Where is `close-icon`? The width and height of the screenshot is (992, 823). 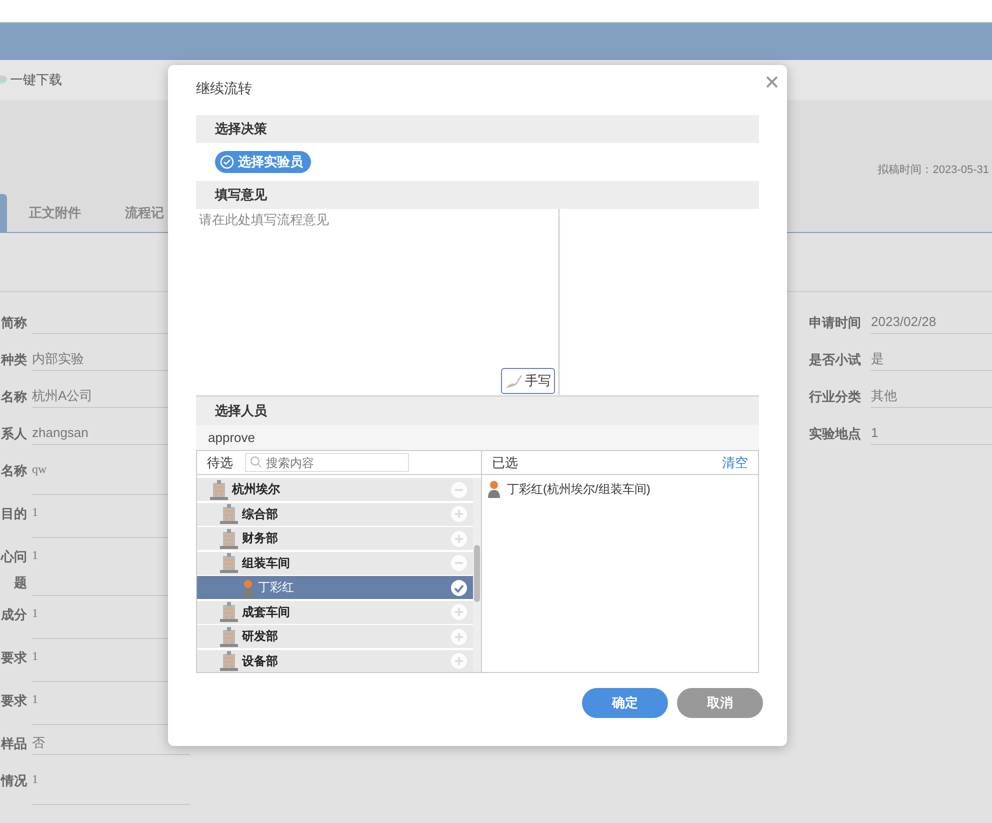 close-icon is located at coordinates (772, 82).